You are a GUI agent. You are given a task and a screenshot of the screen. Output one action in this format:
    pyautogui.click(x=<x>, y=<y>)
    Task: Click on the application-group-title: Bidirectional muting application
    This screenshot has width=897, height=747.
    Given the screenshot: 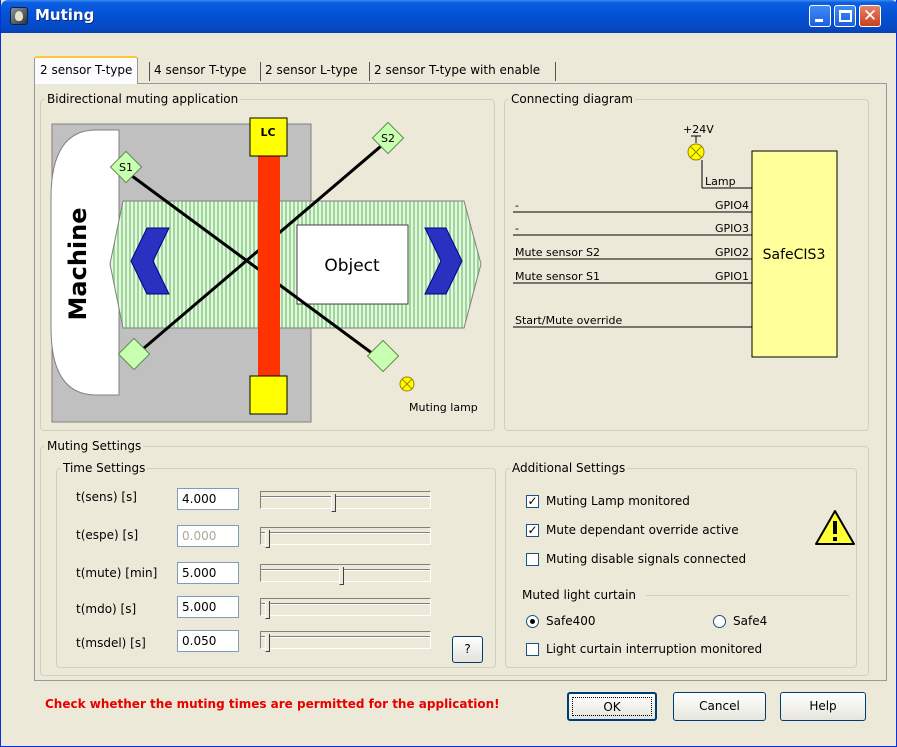 What is the action you would take?
    pyautogui.click(x=143, y=99)
    